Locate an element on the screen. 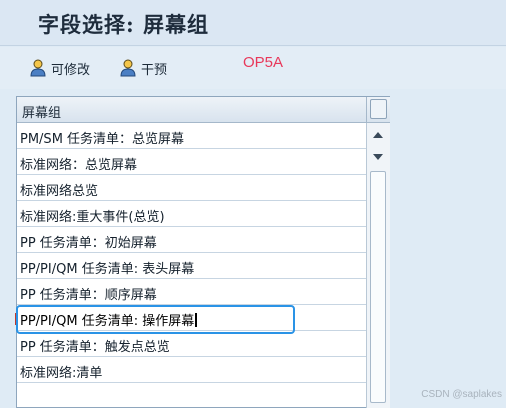 This screenshot has width=506, height=408. column-settings-icon is located at coordinates (378, 109).